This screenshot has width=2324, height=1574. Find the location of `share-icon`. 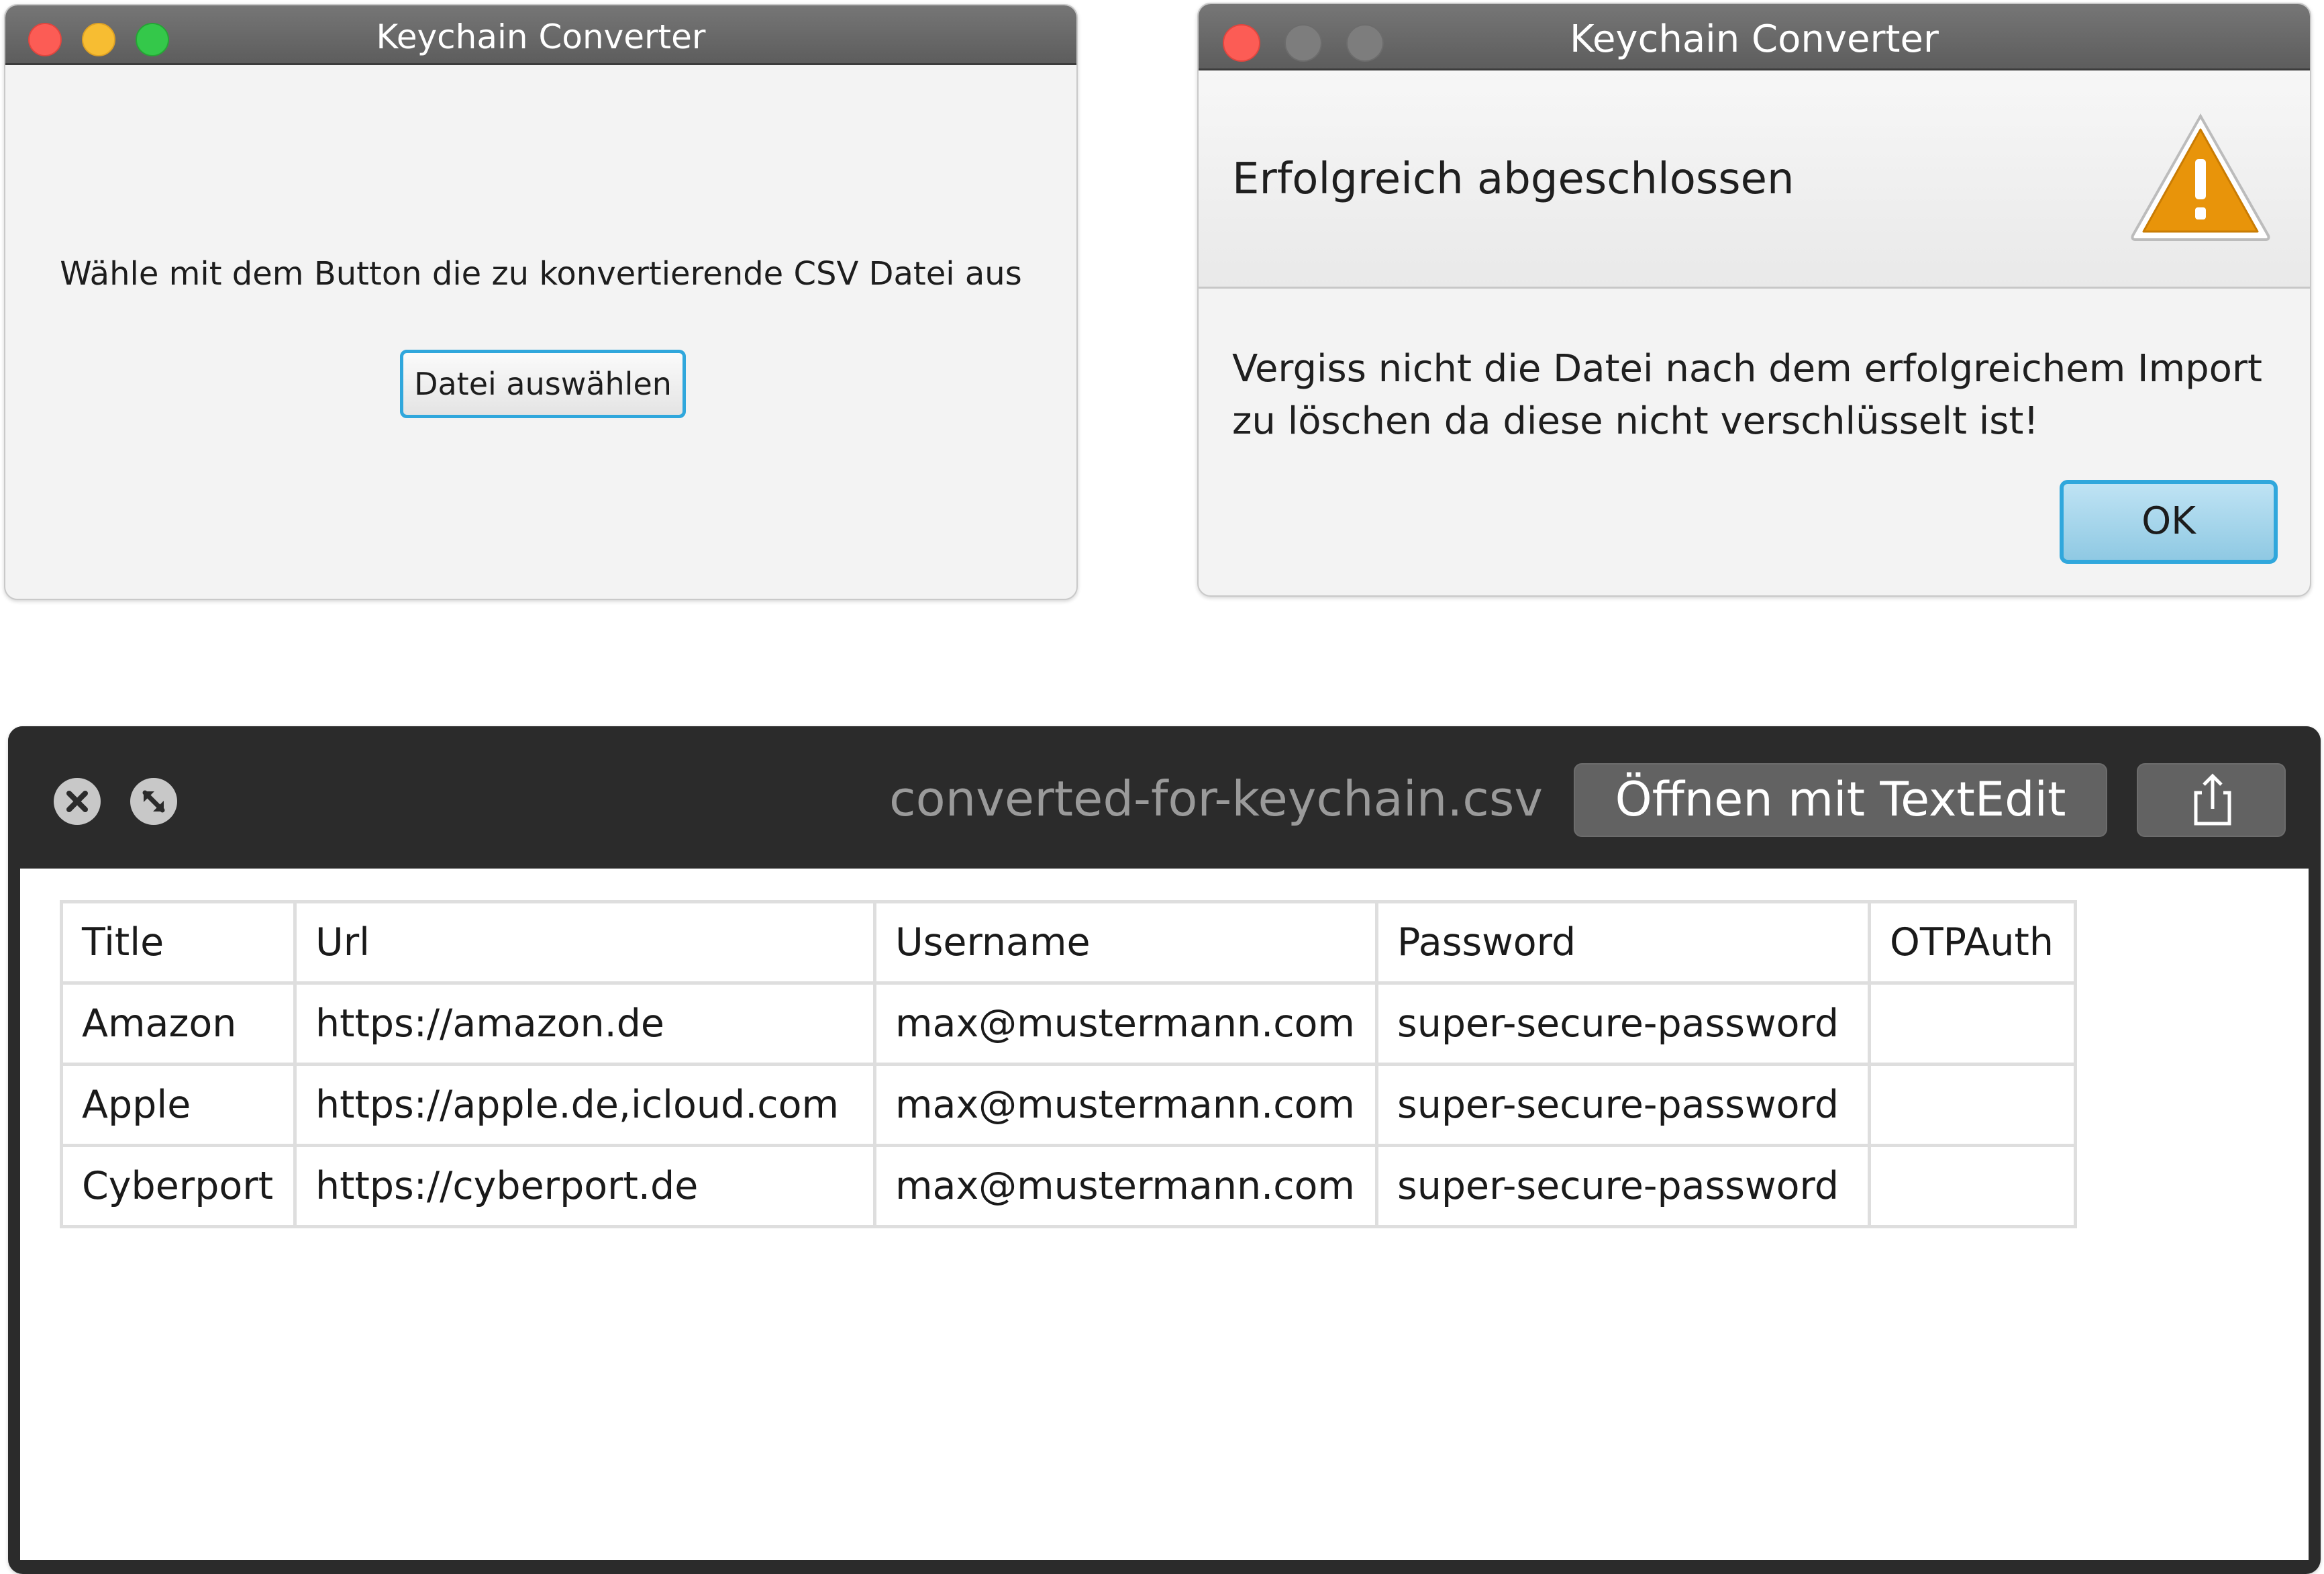

share-icon is located at coordinates (2212, 799).